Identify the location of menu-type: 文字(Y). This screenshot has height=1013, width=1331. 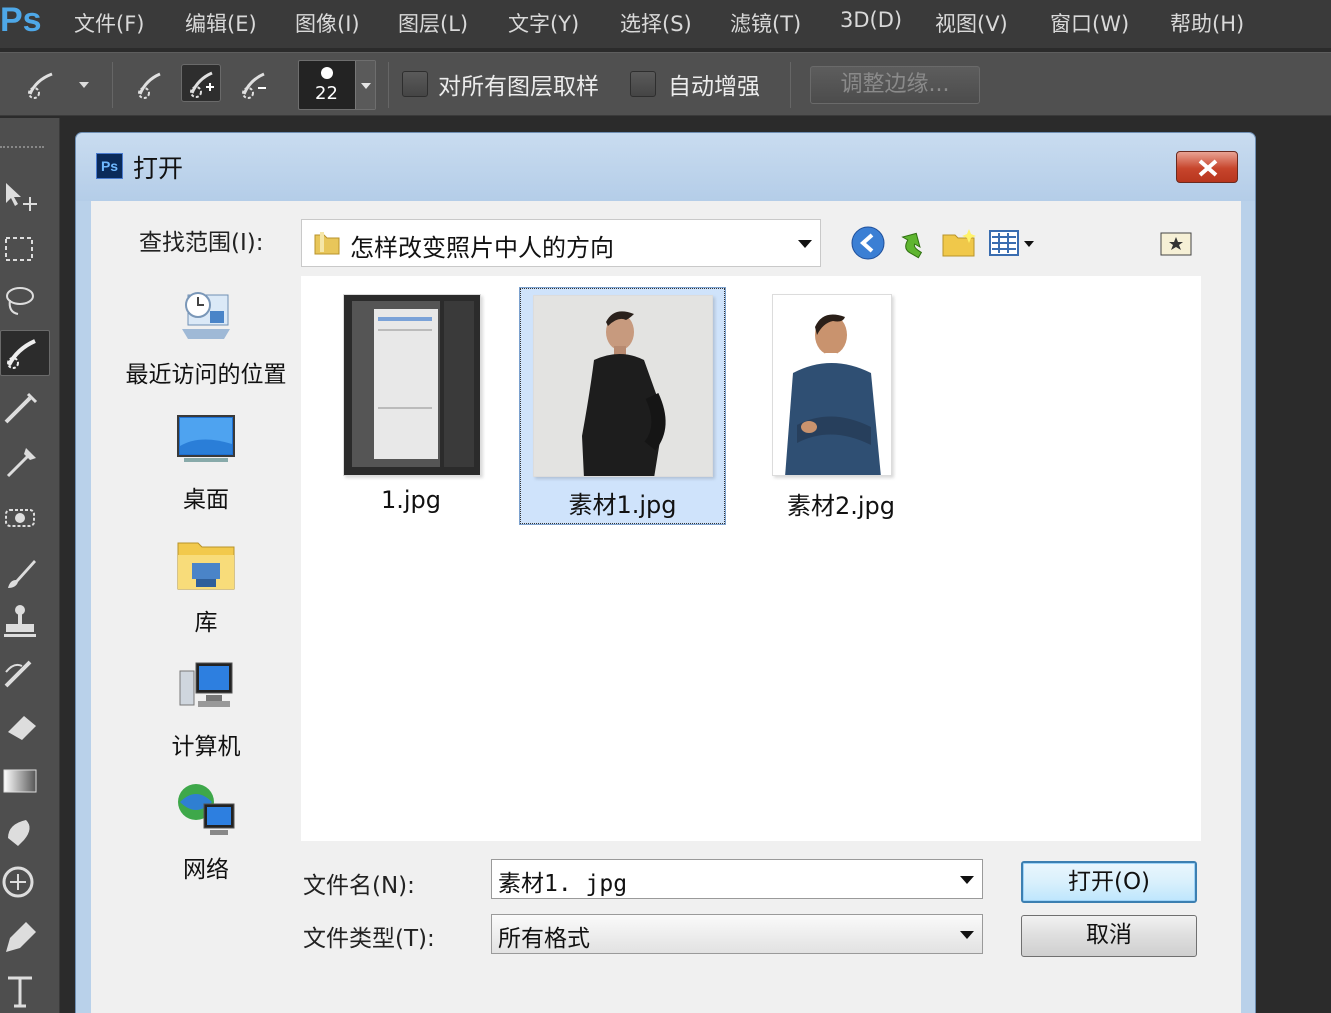
(543, 23).